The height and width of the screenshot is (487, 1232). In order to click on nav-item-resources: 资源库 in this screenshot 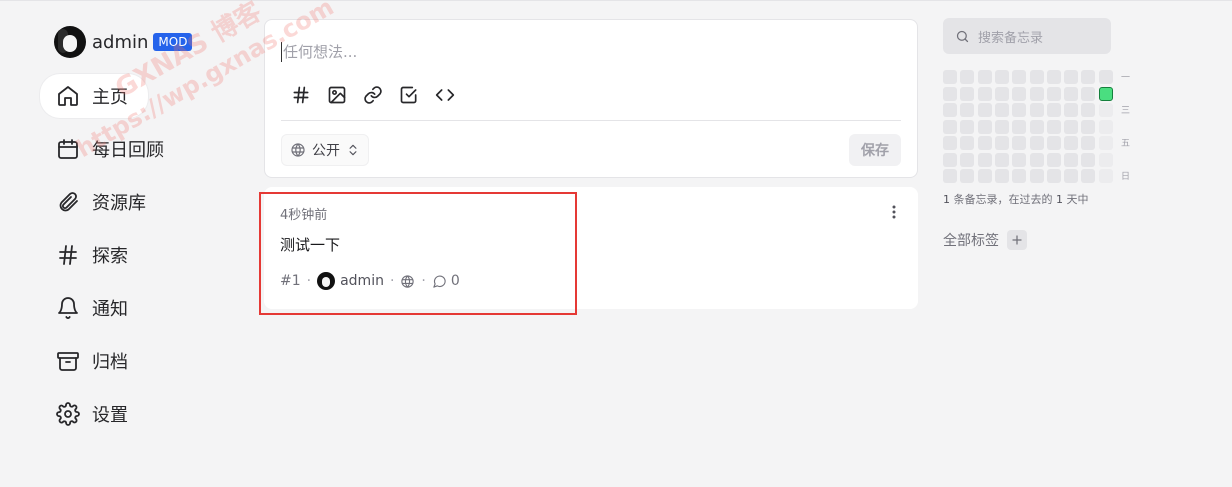, I will do `click(94, 202)`.